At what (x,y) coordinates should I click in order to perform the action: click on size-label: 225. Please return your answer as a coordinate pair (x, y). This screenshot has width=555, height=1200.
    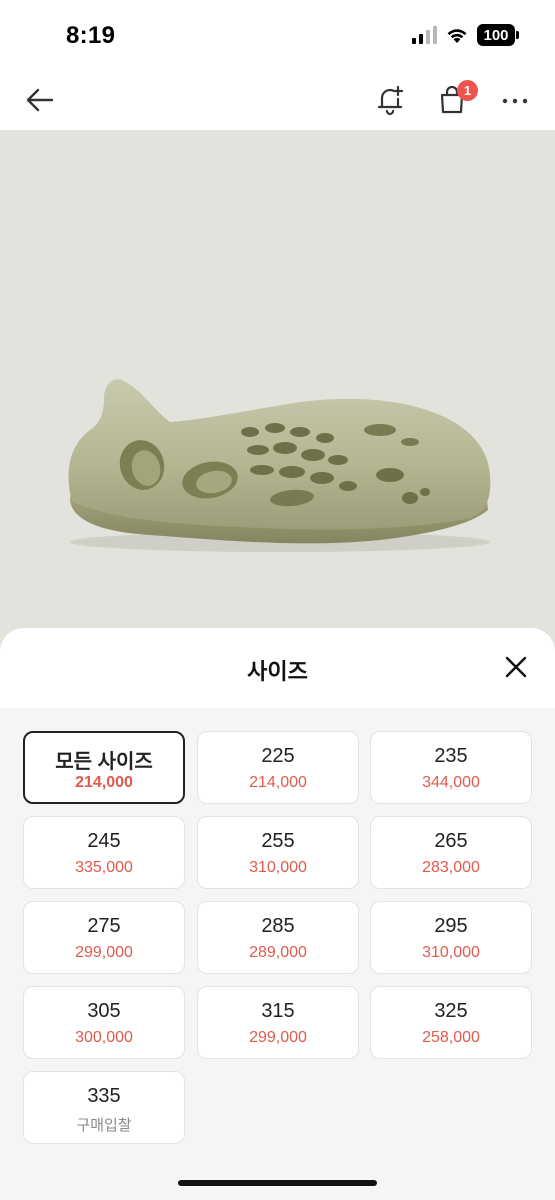
    Looking at the image, I should click on (278, 756).